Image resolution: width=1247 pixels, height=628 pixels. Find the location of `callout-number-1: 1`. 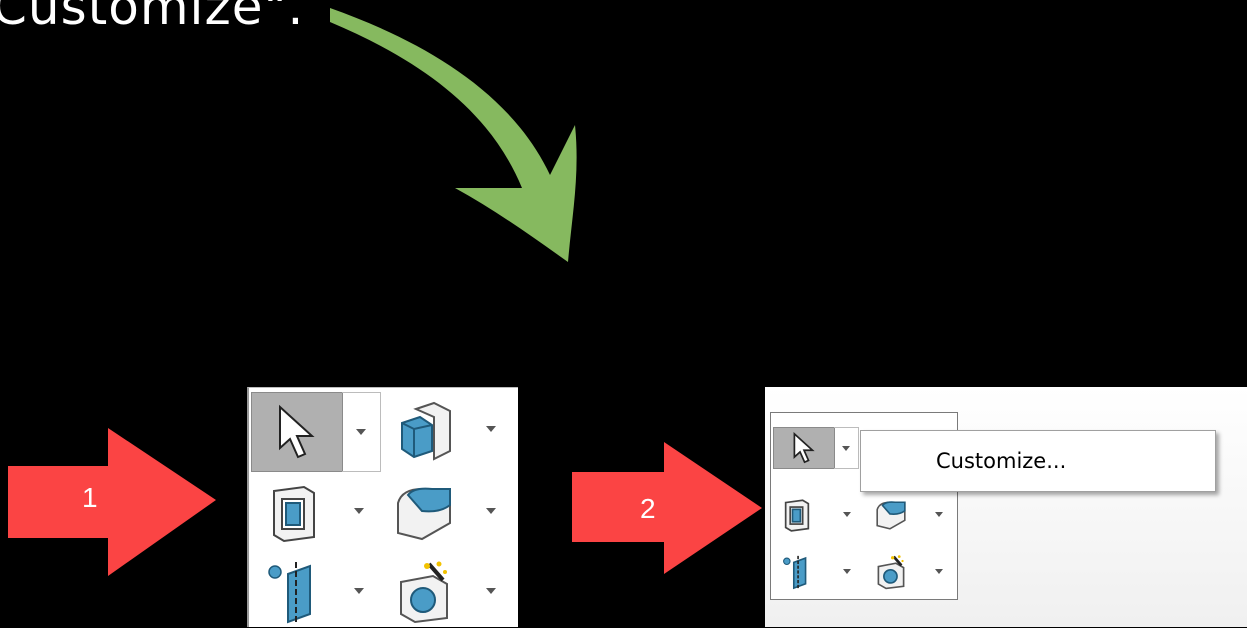

callout-number-1: 1 is located at coordinates (90, 497).